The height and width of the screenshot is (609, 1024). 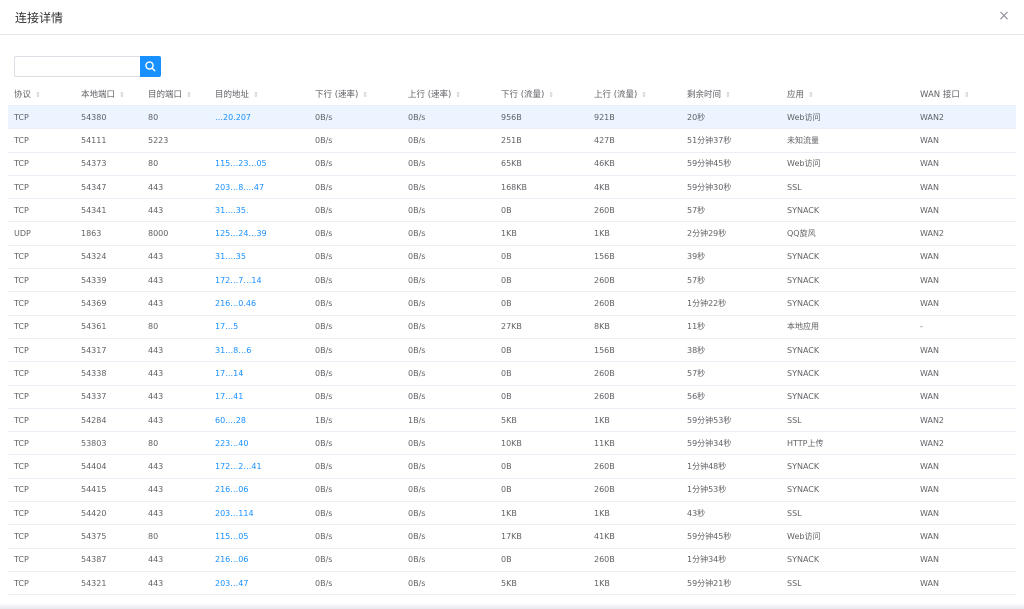 What do you see at coordinates (448, 94) in the screenshot?
I see `column-header: 上行 (速率) ⇕` at bounding box center [448, 94].